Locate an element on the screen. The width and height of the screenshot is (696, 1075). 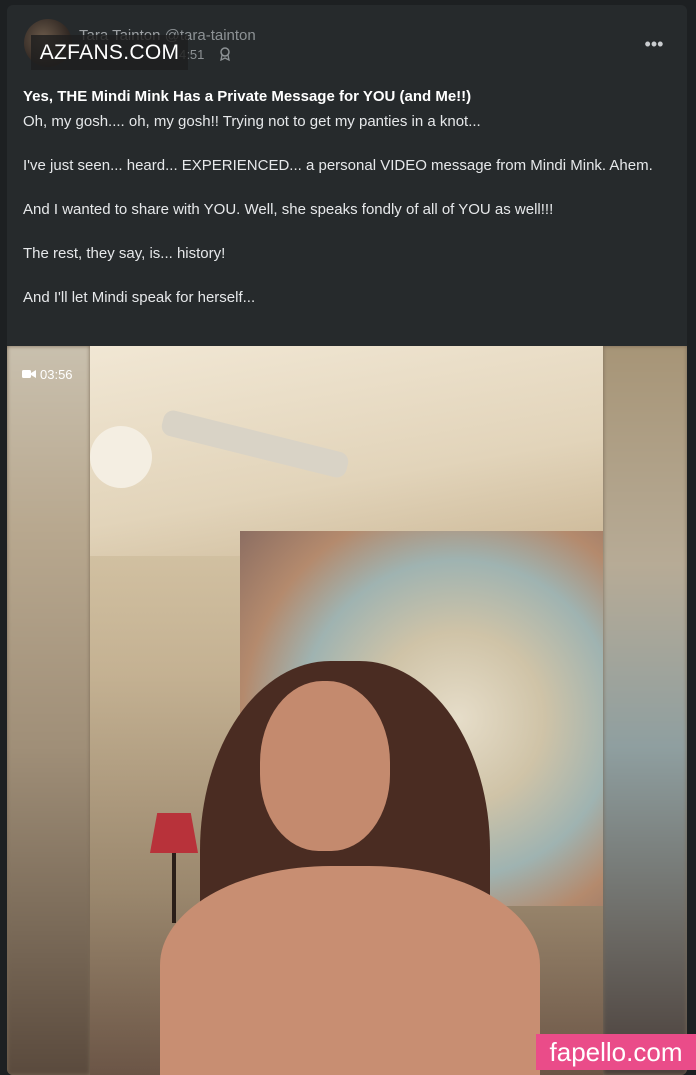
video-scene-lamp-stand is located at coordinates (174, 888).